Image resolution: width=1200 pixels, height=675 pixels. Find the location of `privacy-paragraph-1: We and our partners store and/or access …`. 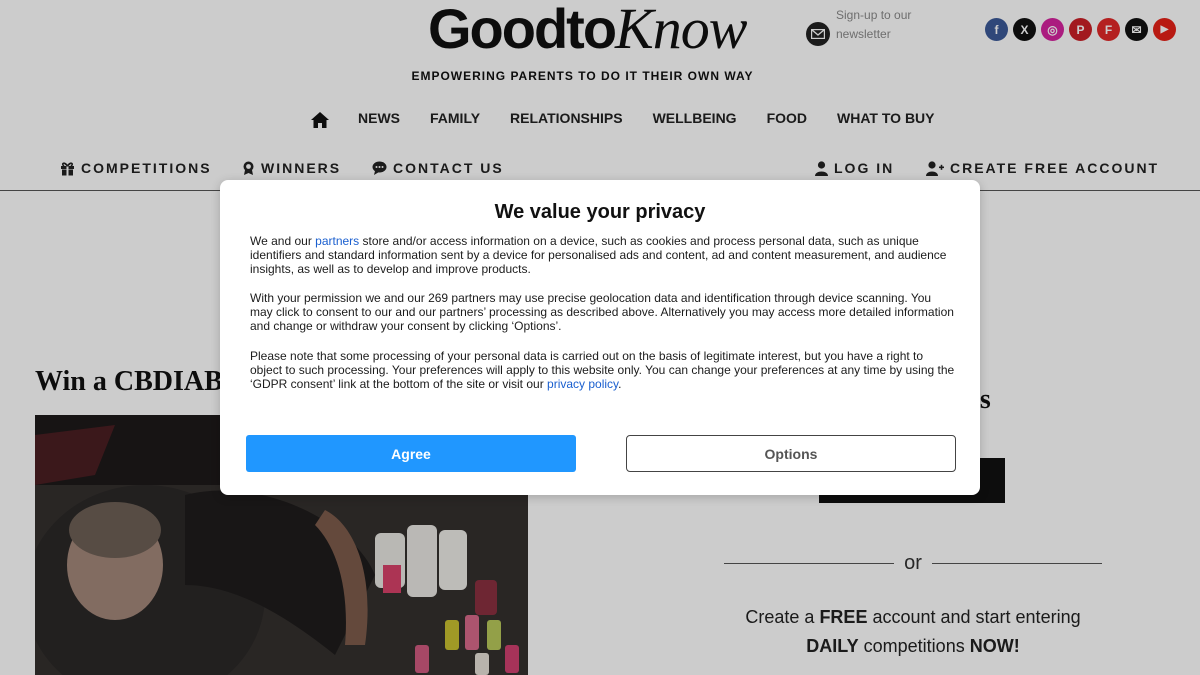

privacy-paragraph-1: We and our partners store and/or access … is located at coordinates (598, 255).